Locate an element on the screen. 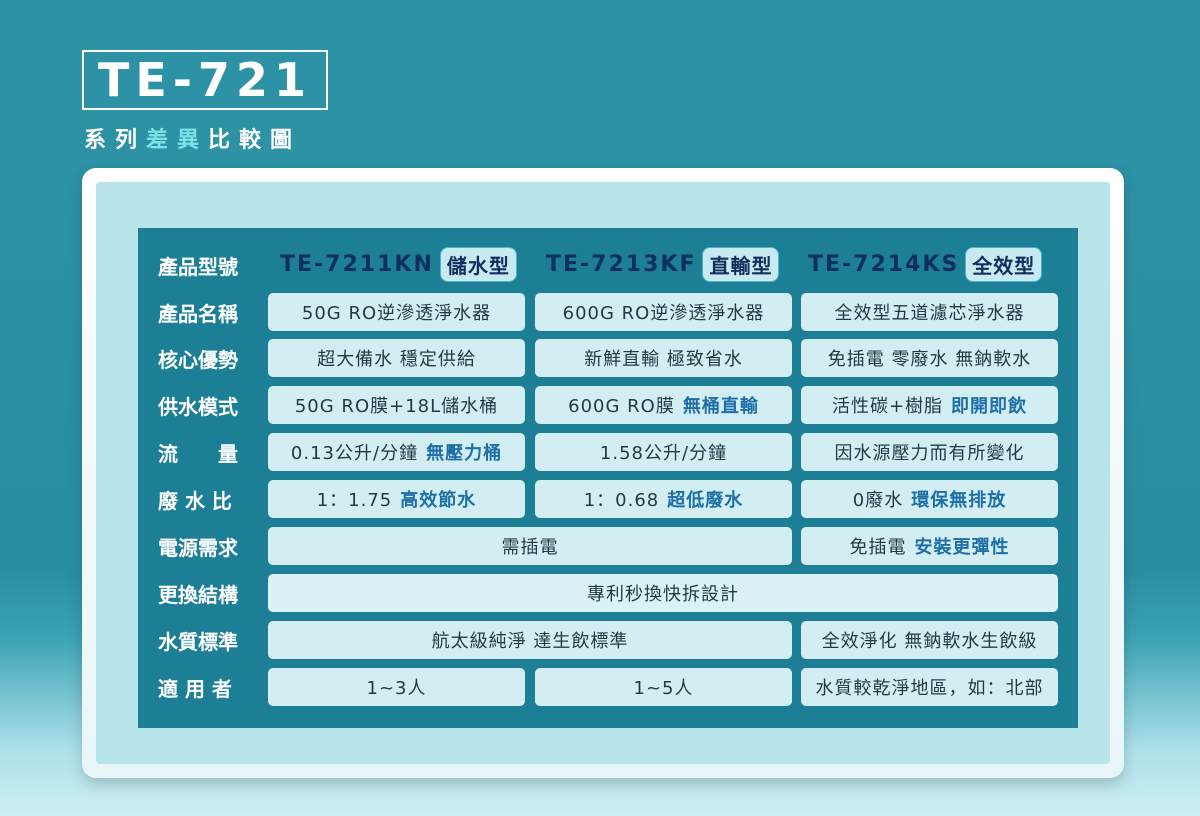 This screenshot has height=816, width=1200. model-number: TE-7214KS is located at coordinates (884, 264).